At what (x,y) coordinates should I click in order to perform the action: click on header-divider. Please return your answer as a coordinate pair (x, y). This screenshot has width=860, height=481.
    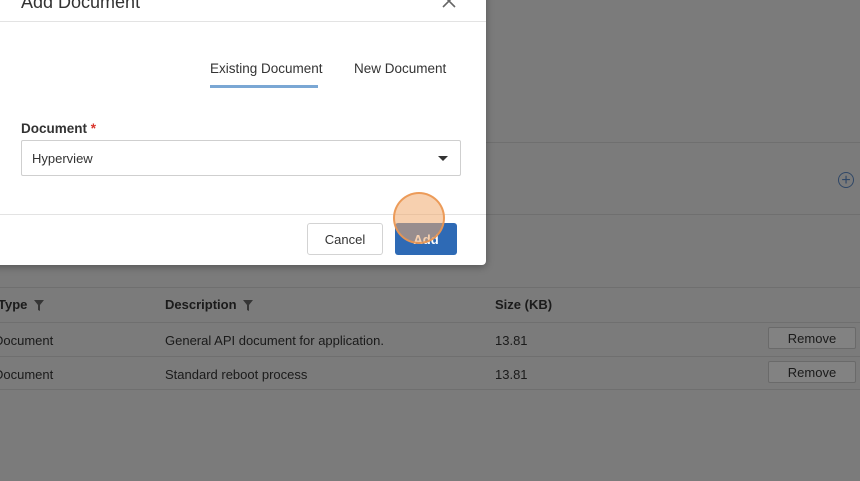
    Looking at the image, I should click on (243, 21).